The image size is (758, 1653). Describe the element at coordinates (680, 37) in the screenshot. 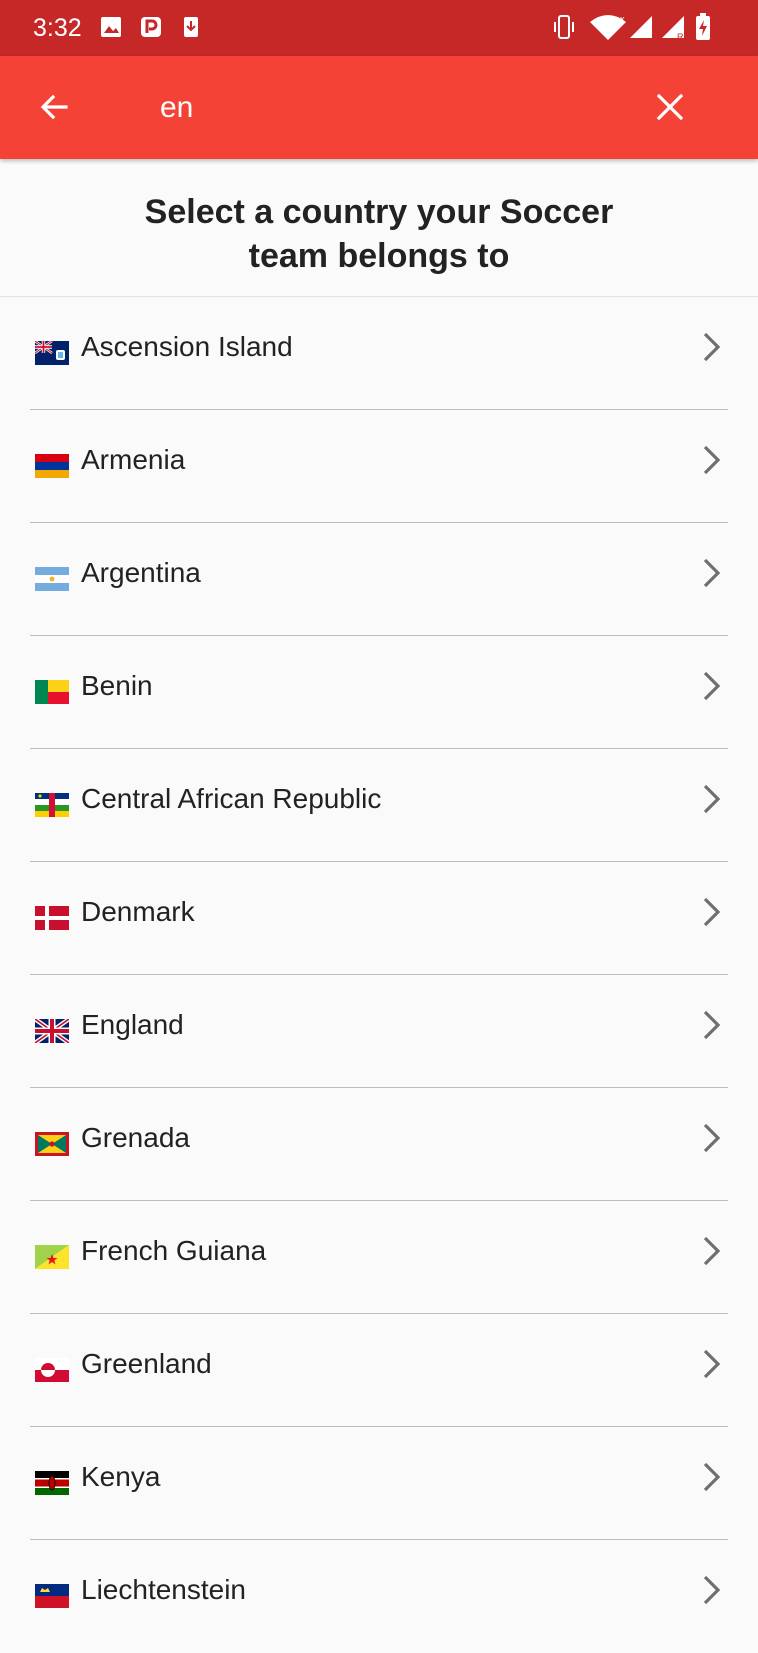

I see `svg-text: R` at that location.